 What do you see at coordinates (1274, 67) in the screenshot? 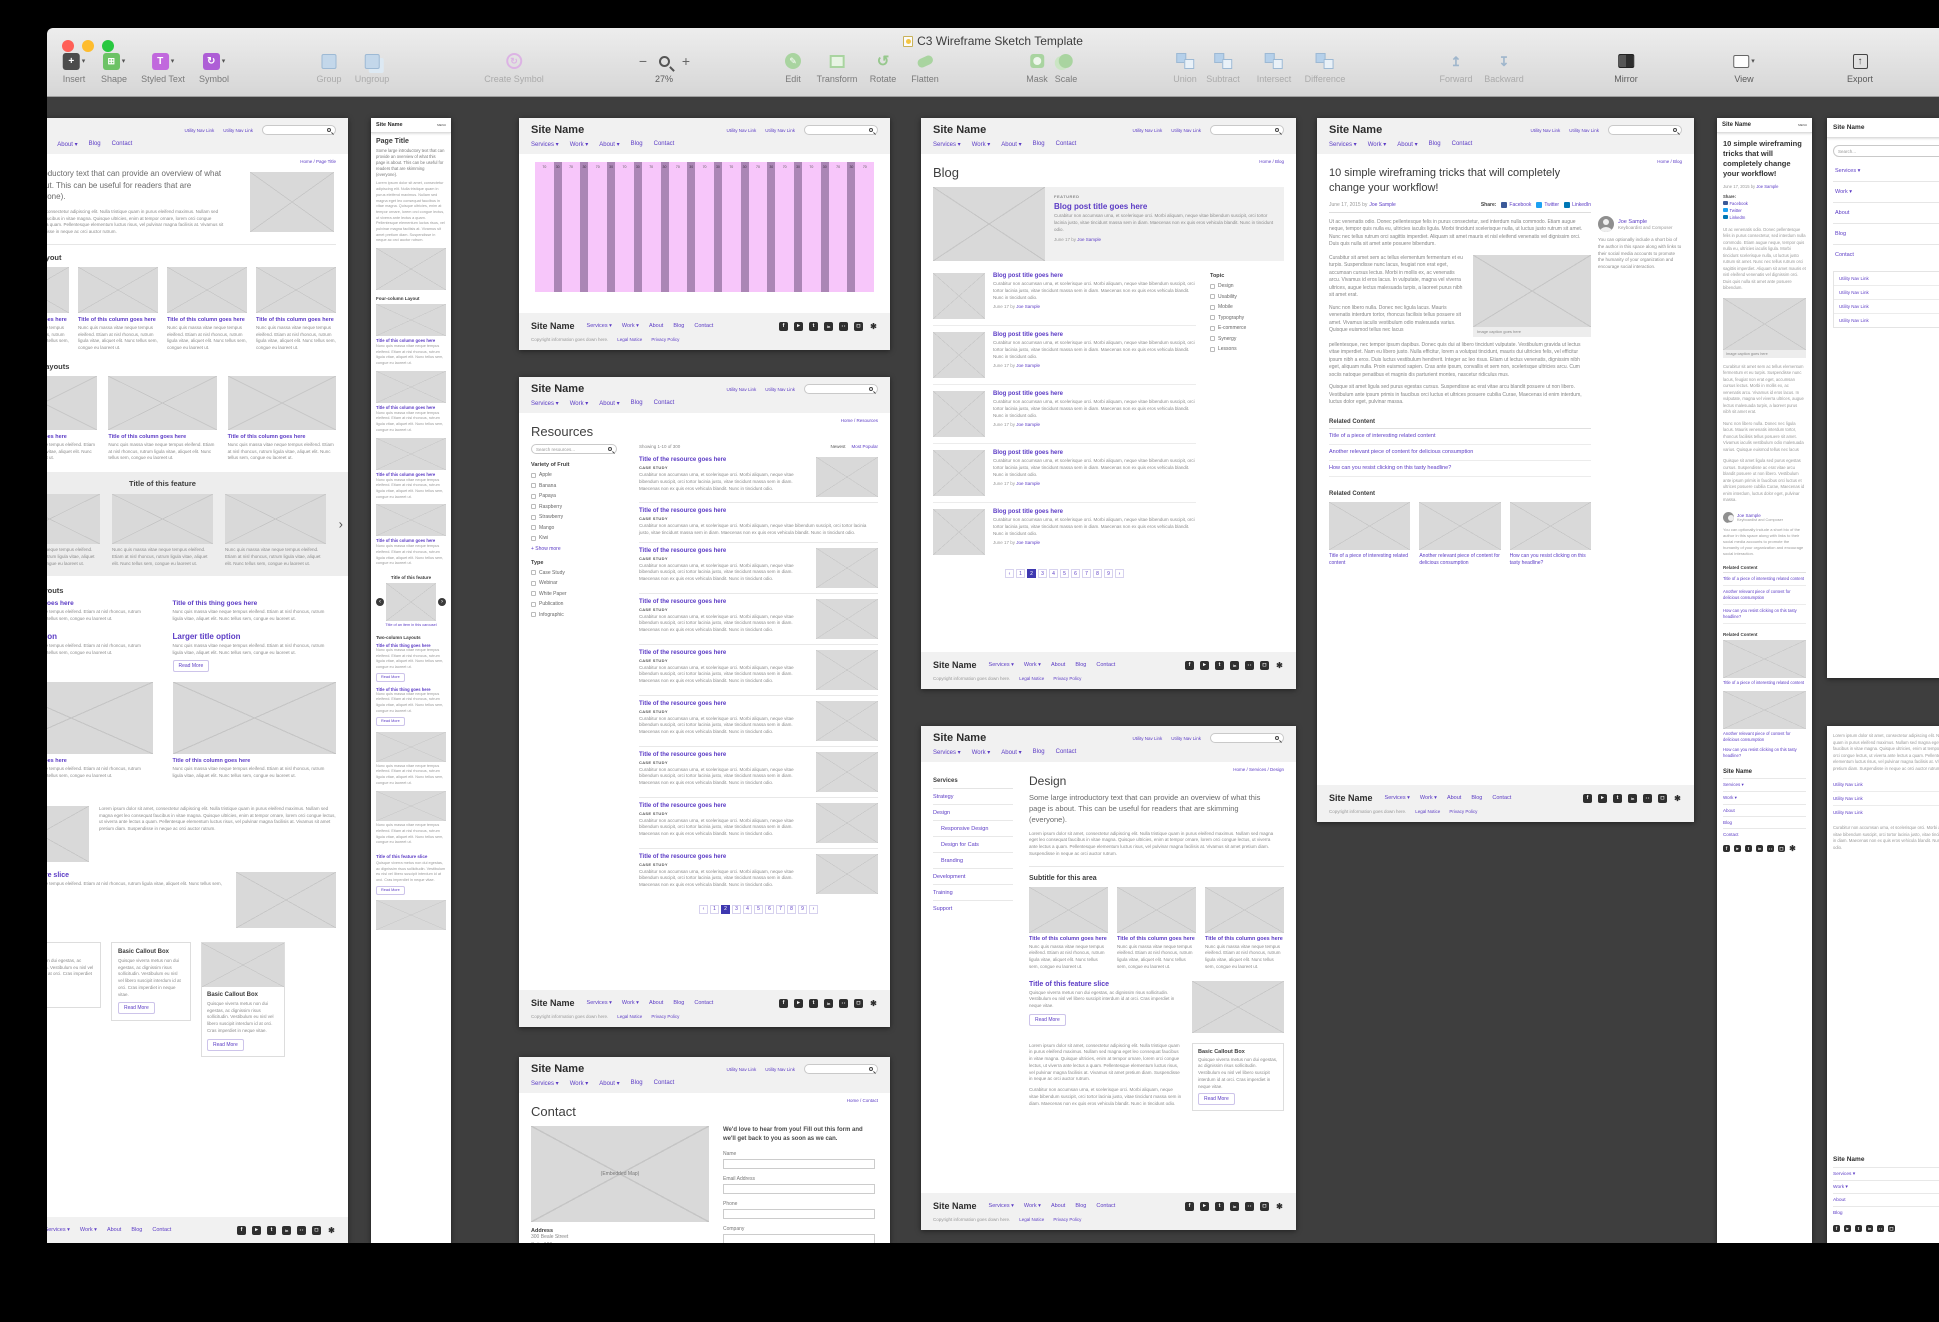
I see `intersect-button: Intersect` at bounding box center [1274, 67].